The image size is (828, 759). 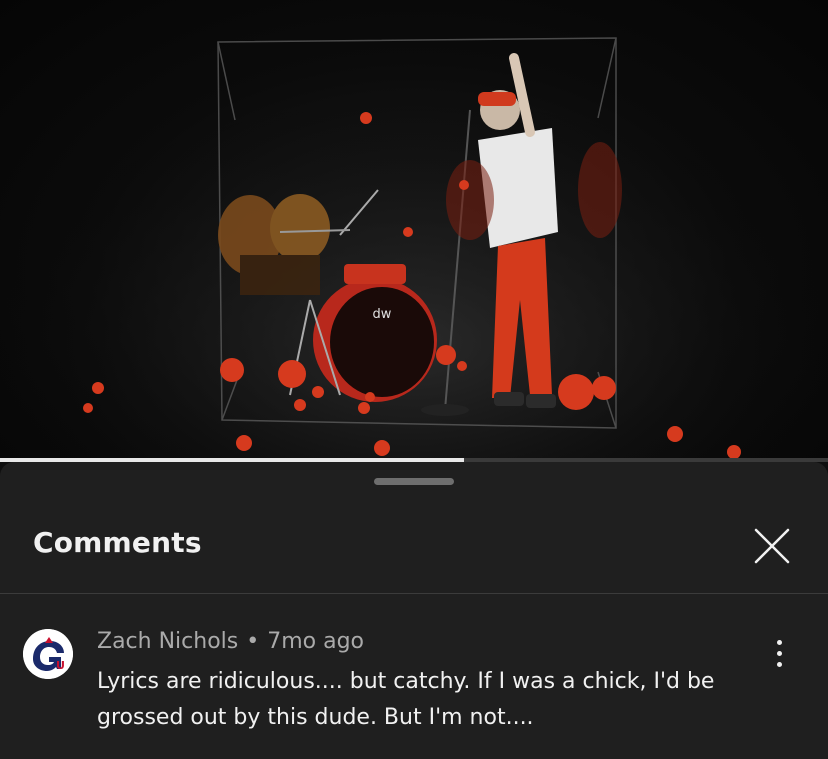 I want to click on avatar: U, so click(x=48, y=654).